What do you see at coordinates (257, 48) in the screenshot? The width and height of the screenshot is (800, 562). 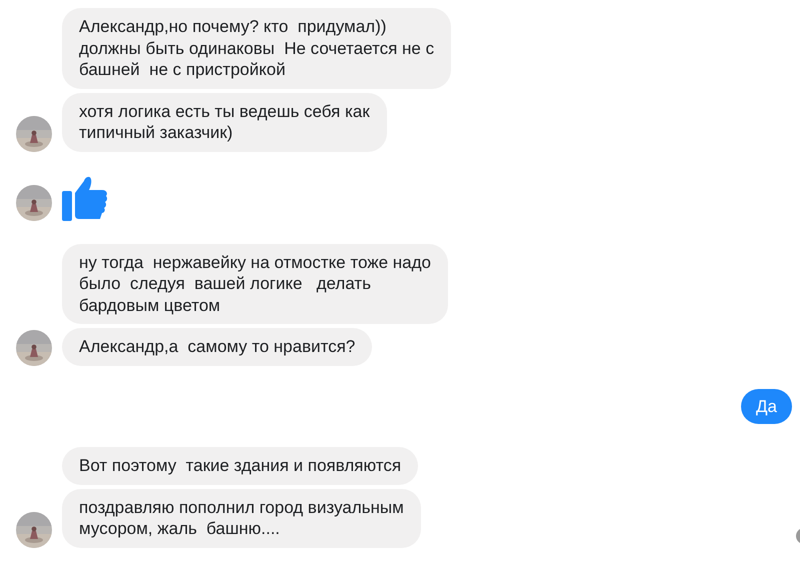 I see `message-bubble: Александр,но почему? кто придумал)) должны быть одинаковы Не сочетается не с башней не с пристройкой` at bounding box center [257, 48].